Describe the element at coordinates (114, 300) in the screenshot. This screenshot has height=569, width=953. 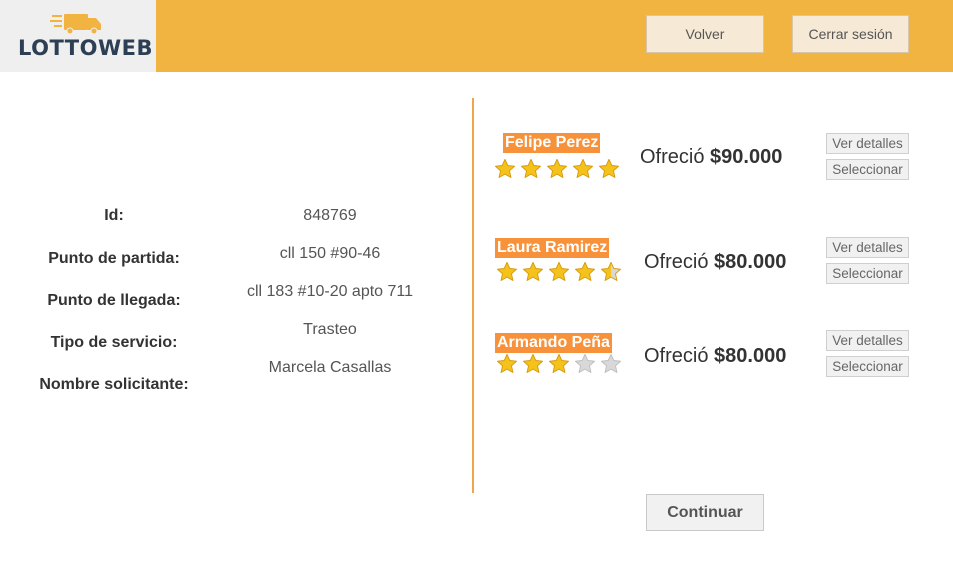
I see `end-point-label: Punto de llegada:` at that location.